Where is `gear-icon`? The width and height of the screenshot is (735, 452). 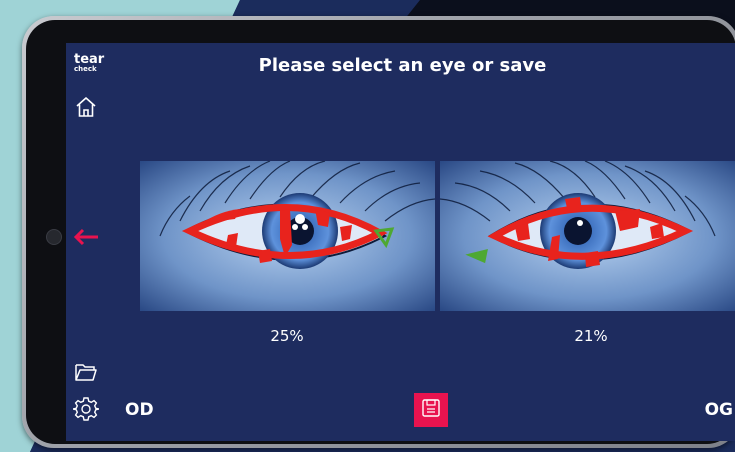 gear-icon is located at coordinates (86, 409).